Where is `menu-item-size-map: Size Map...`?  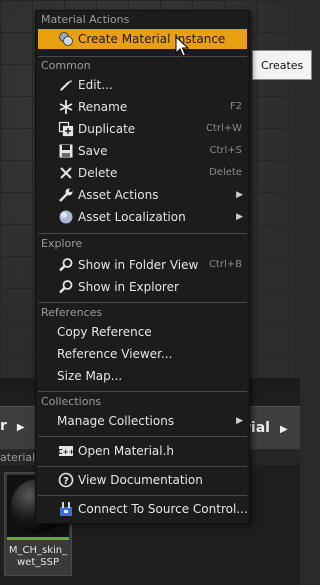
menu-item-size-map: Size Map... is located at coordinates (142, 376).